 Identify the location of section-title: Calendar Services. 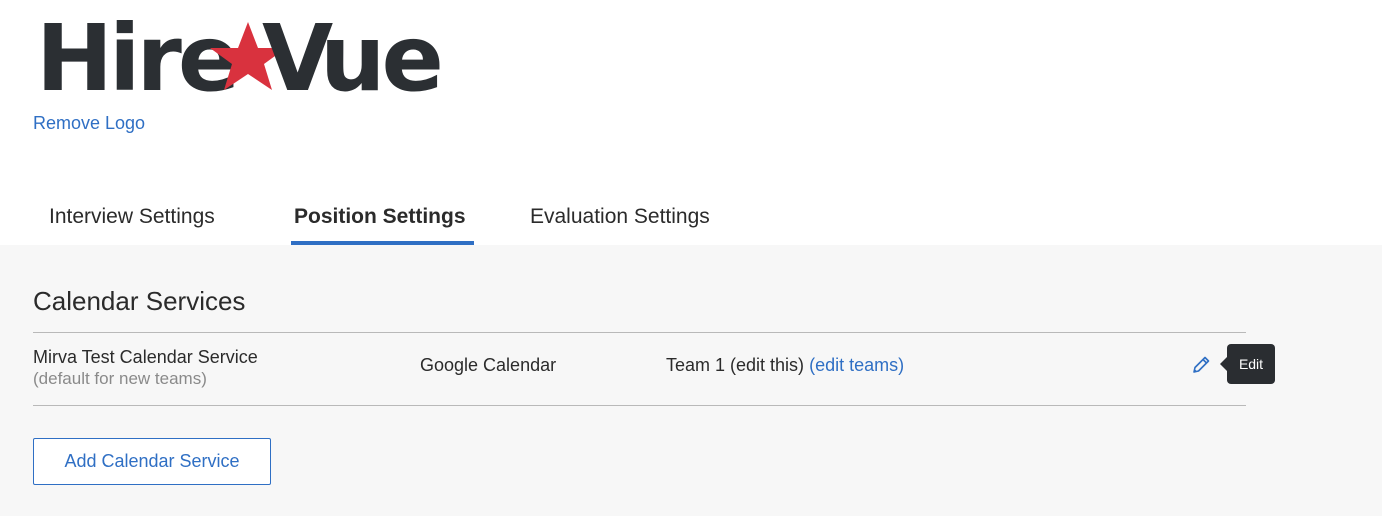
(139, 301).